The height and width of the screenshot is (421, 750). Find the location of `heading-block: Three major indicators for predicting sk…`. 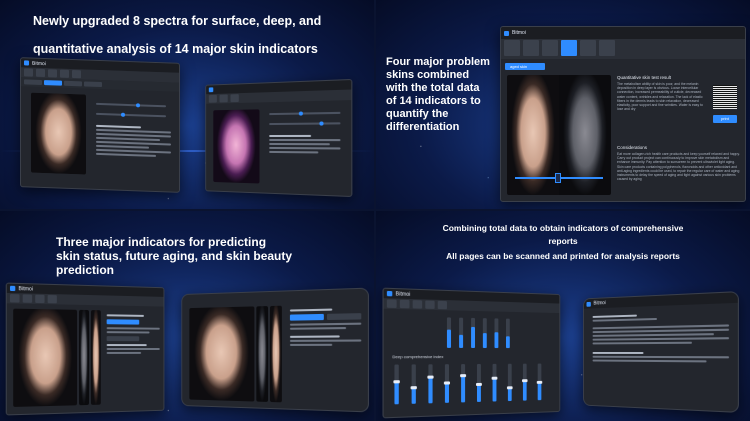

heading-block: Three major indicators for predicting sk… is located at coordinates (174, 256).